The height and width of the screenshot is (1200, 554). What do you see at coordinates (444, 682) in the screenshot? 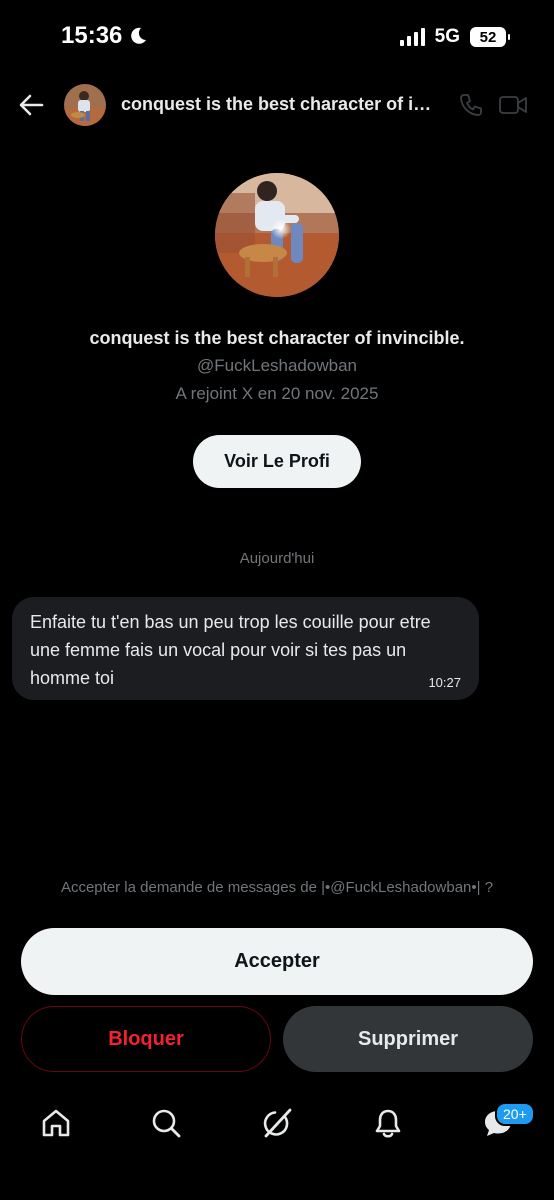
I see `message-time: 10:27` at bounding box center [444, 682].